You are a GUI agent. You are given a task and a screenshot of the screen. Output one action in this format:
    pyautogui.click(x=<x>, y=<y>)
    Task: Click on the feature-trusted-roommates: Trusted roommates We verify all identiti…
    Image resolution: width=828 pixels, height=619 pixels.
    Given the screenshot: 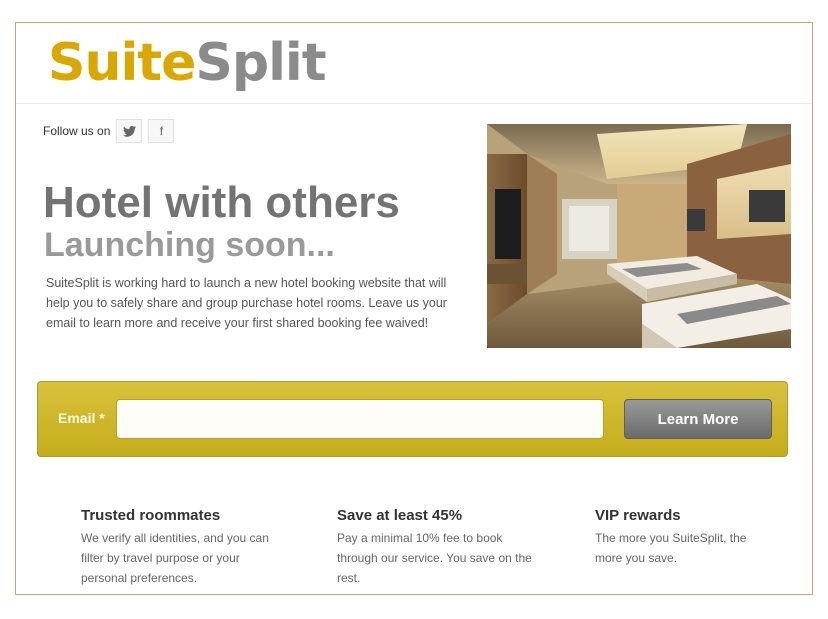 What is the action you would take?
    pyautogui.click(x=181, y=547)
    